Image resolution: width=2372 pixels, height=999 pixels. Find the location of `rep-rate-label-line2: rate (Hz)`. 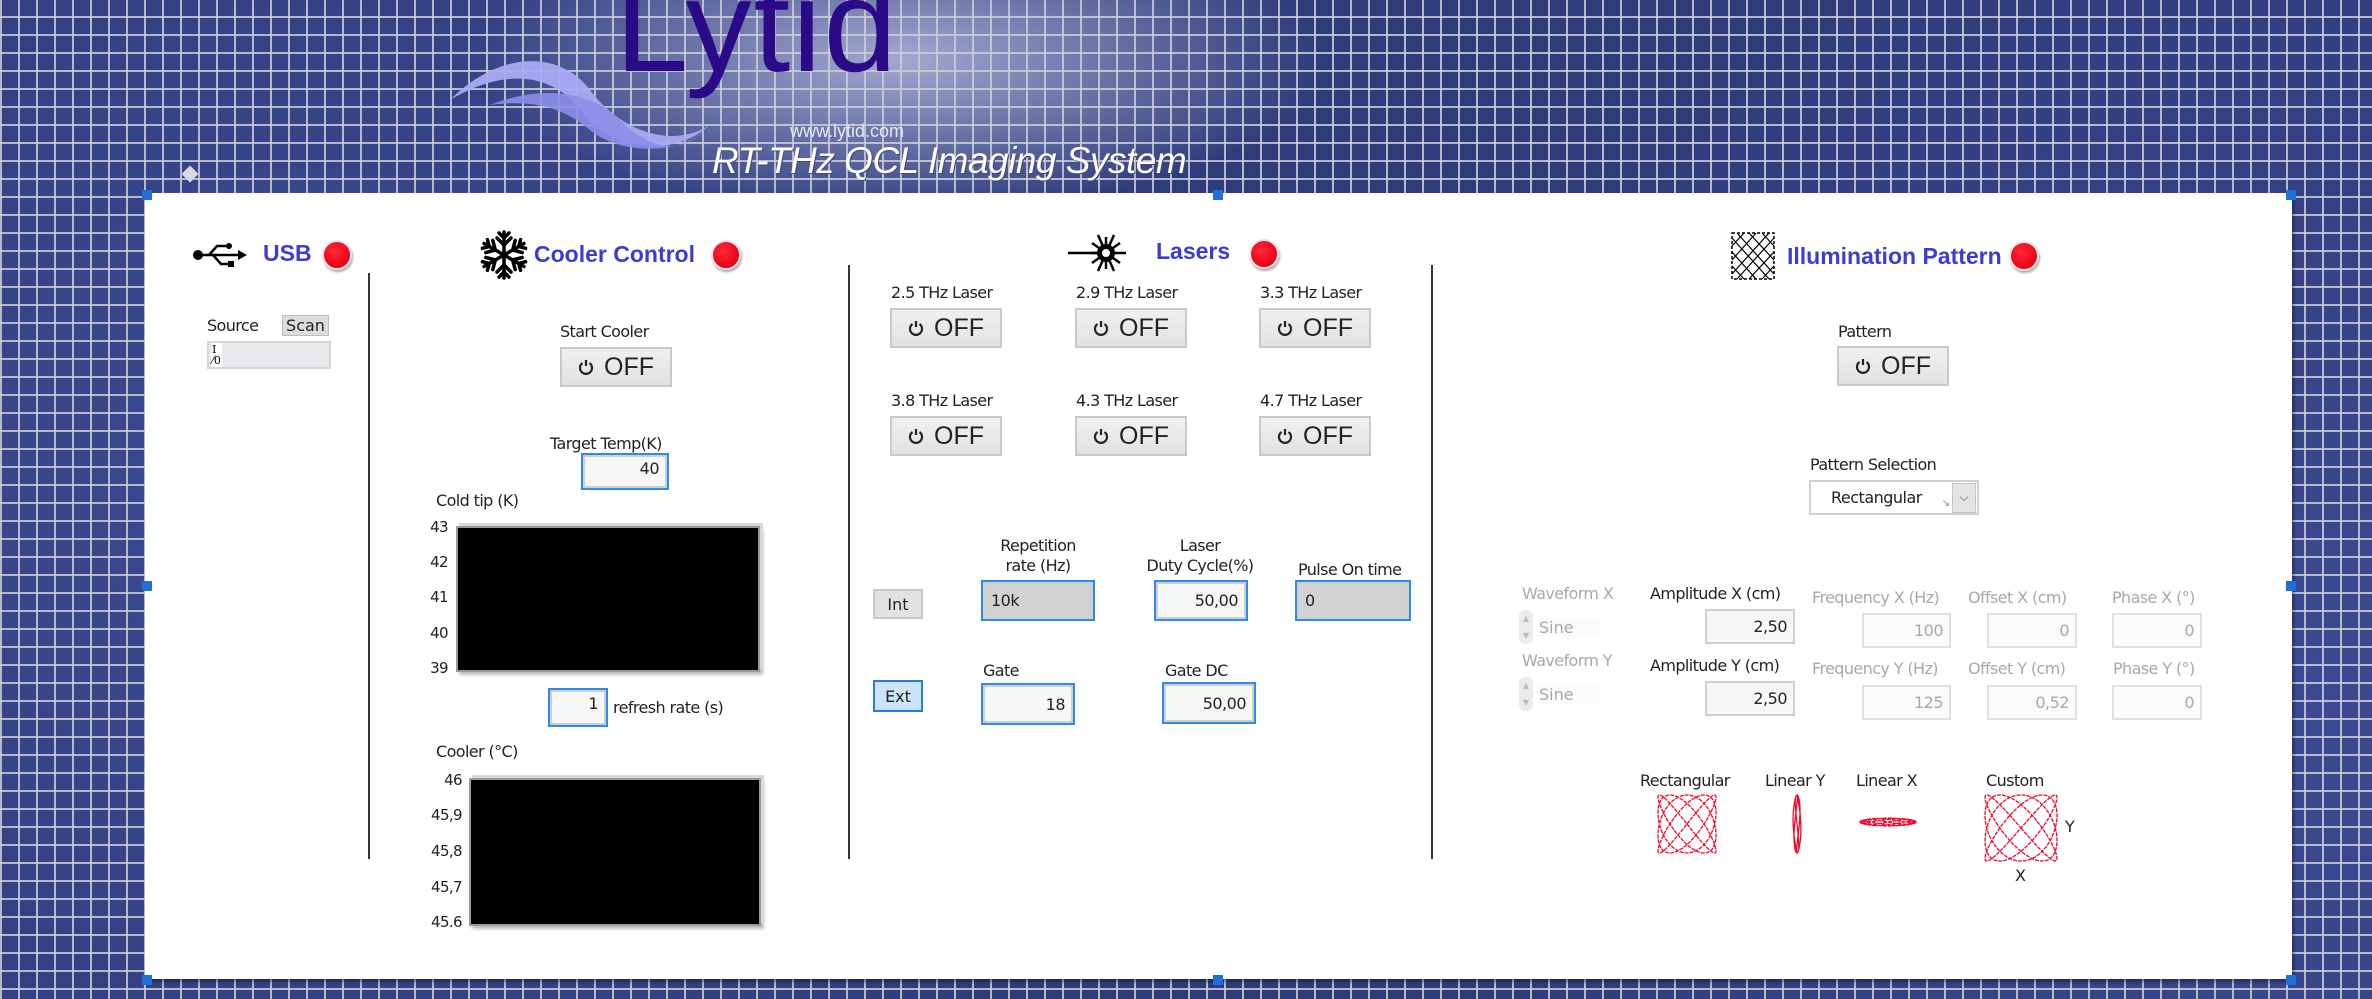

rep-rate-label-line2: rate (Hz) is located at coordinates (1038, 565).